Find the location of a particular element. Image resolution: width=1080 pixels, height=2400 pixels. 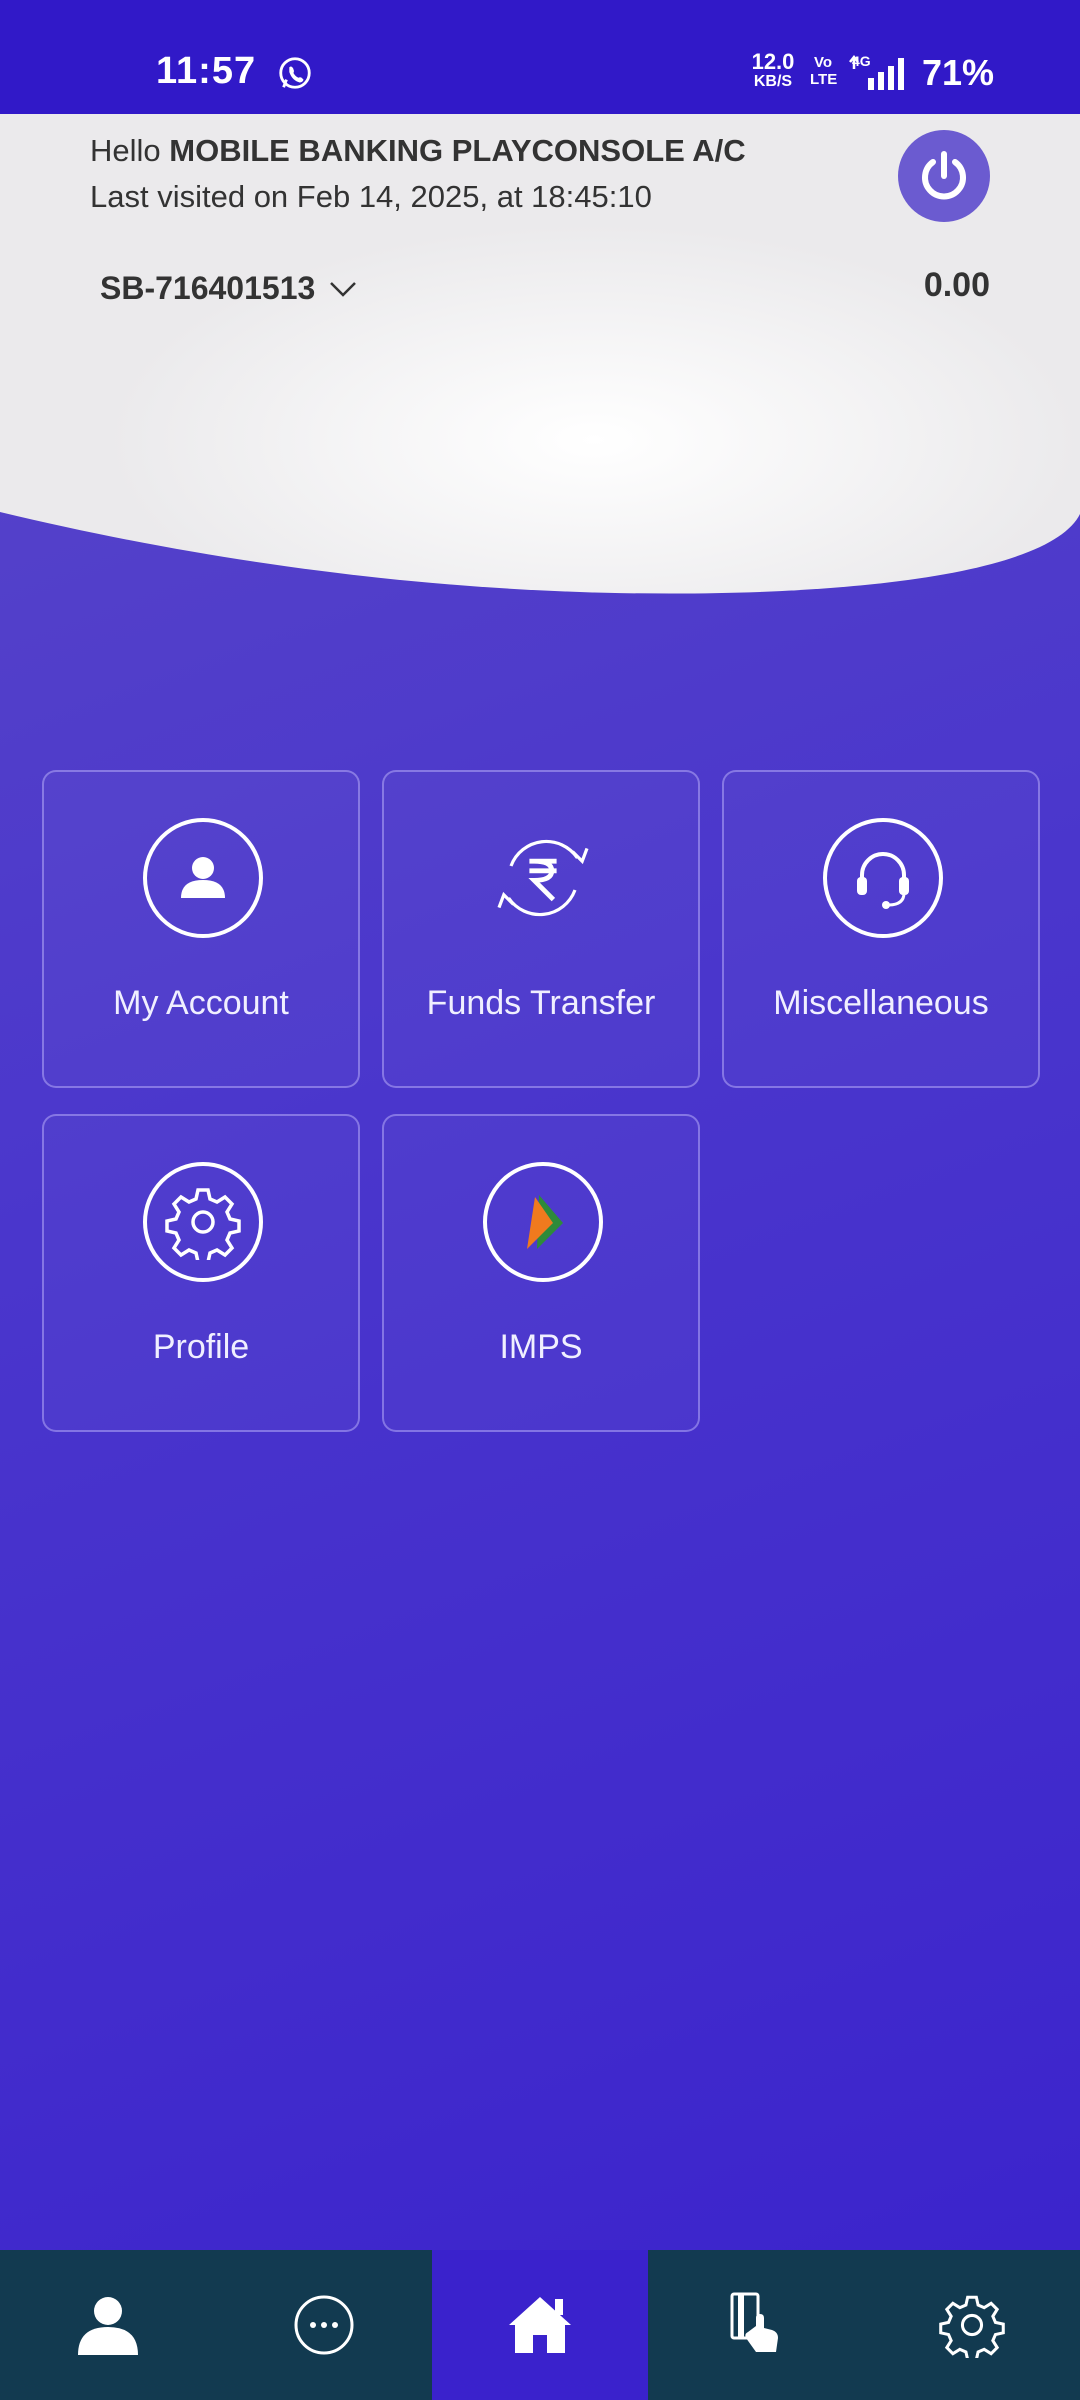

account-number: SB-716401513 is located at coordinates (208, 288).